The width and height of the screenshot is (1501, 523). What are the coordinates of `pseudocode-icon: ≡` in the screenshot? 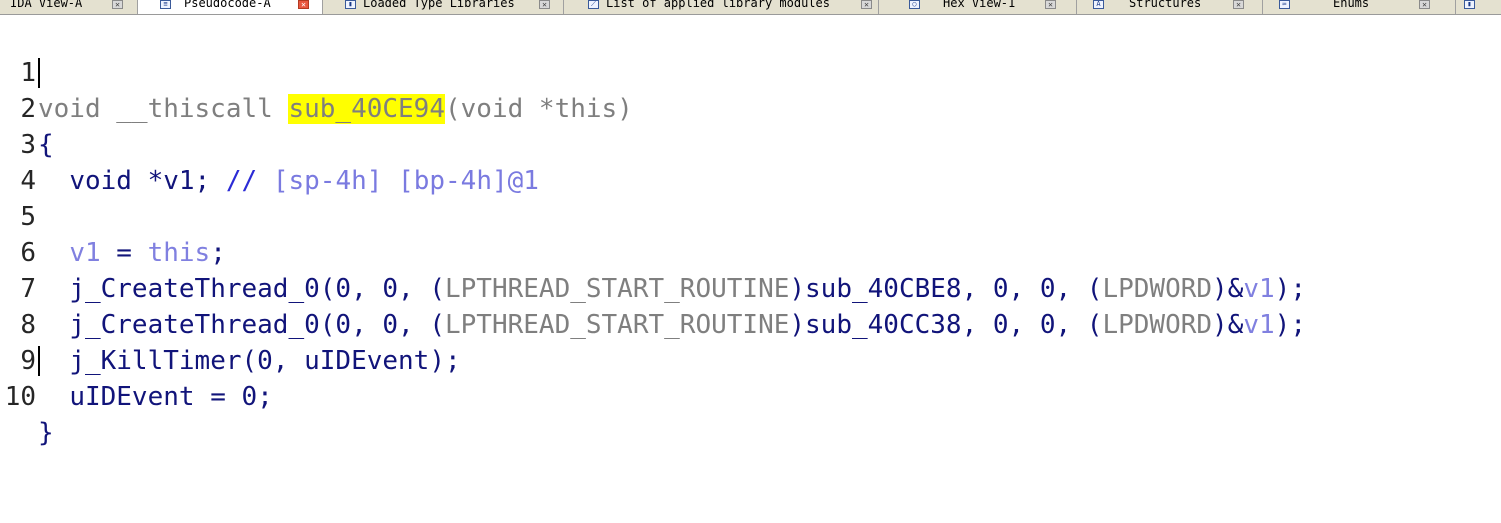 It's located at (165, 4).